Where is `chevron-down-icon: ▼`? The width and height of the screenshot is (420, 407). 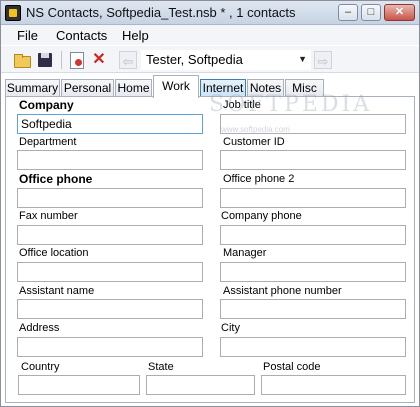 chevron-down-icon: ▼ is located at coordinates (302, 59).